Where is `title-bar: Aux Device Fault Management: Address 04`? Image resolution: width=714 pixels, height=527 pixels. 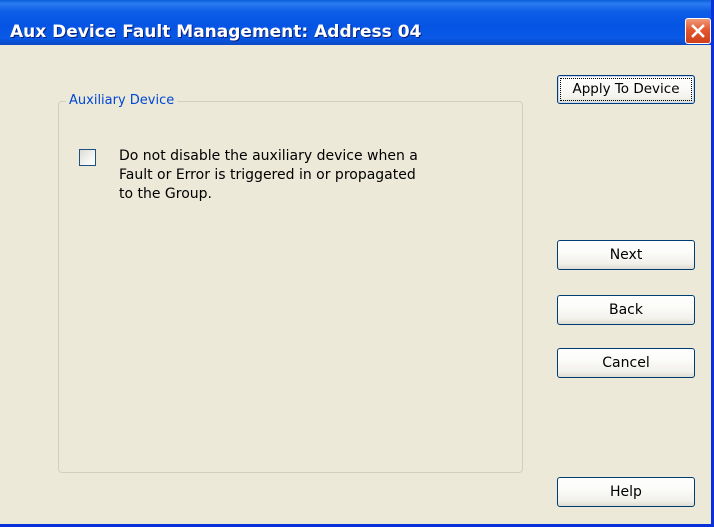
title-bar: Aux Device Fault Management: Address 04 is located at coordinates (355, 22).